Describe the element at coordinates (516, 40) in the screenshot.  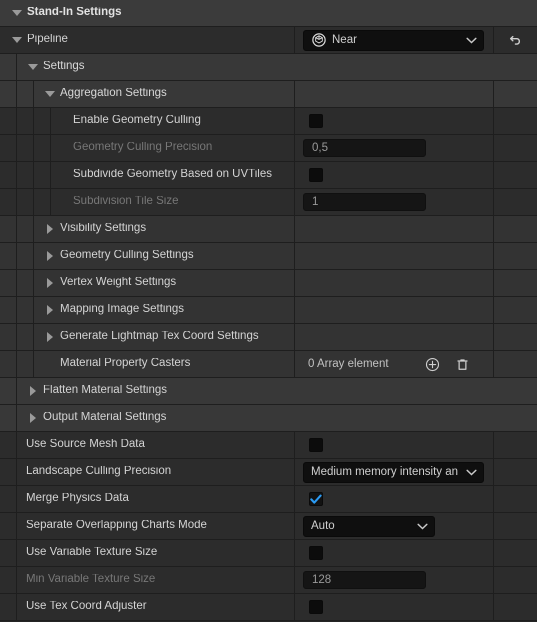
I see `reset-arrow-icon` at that location.